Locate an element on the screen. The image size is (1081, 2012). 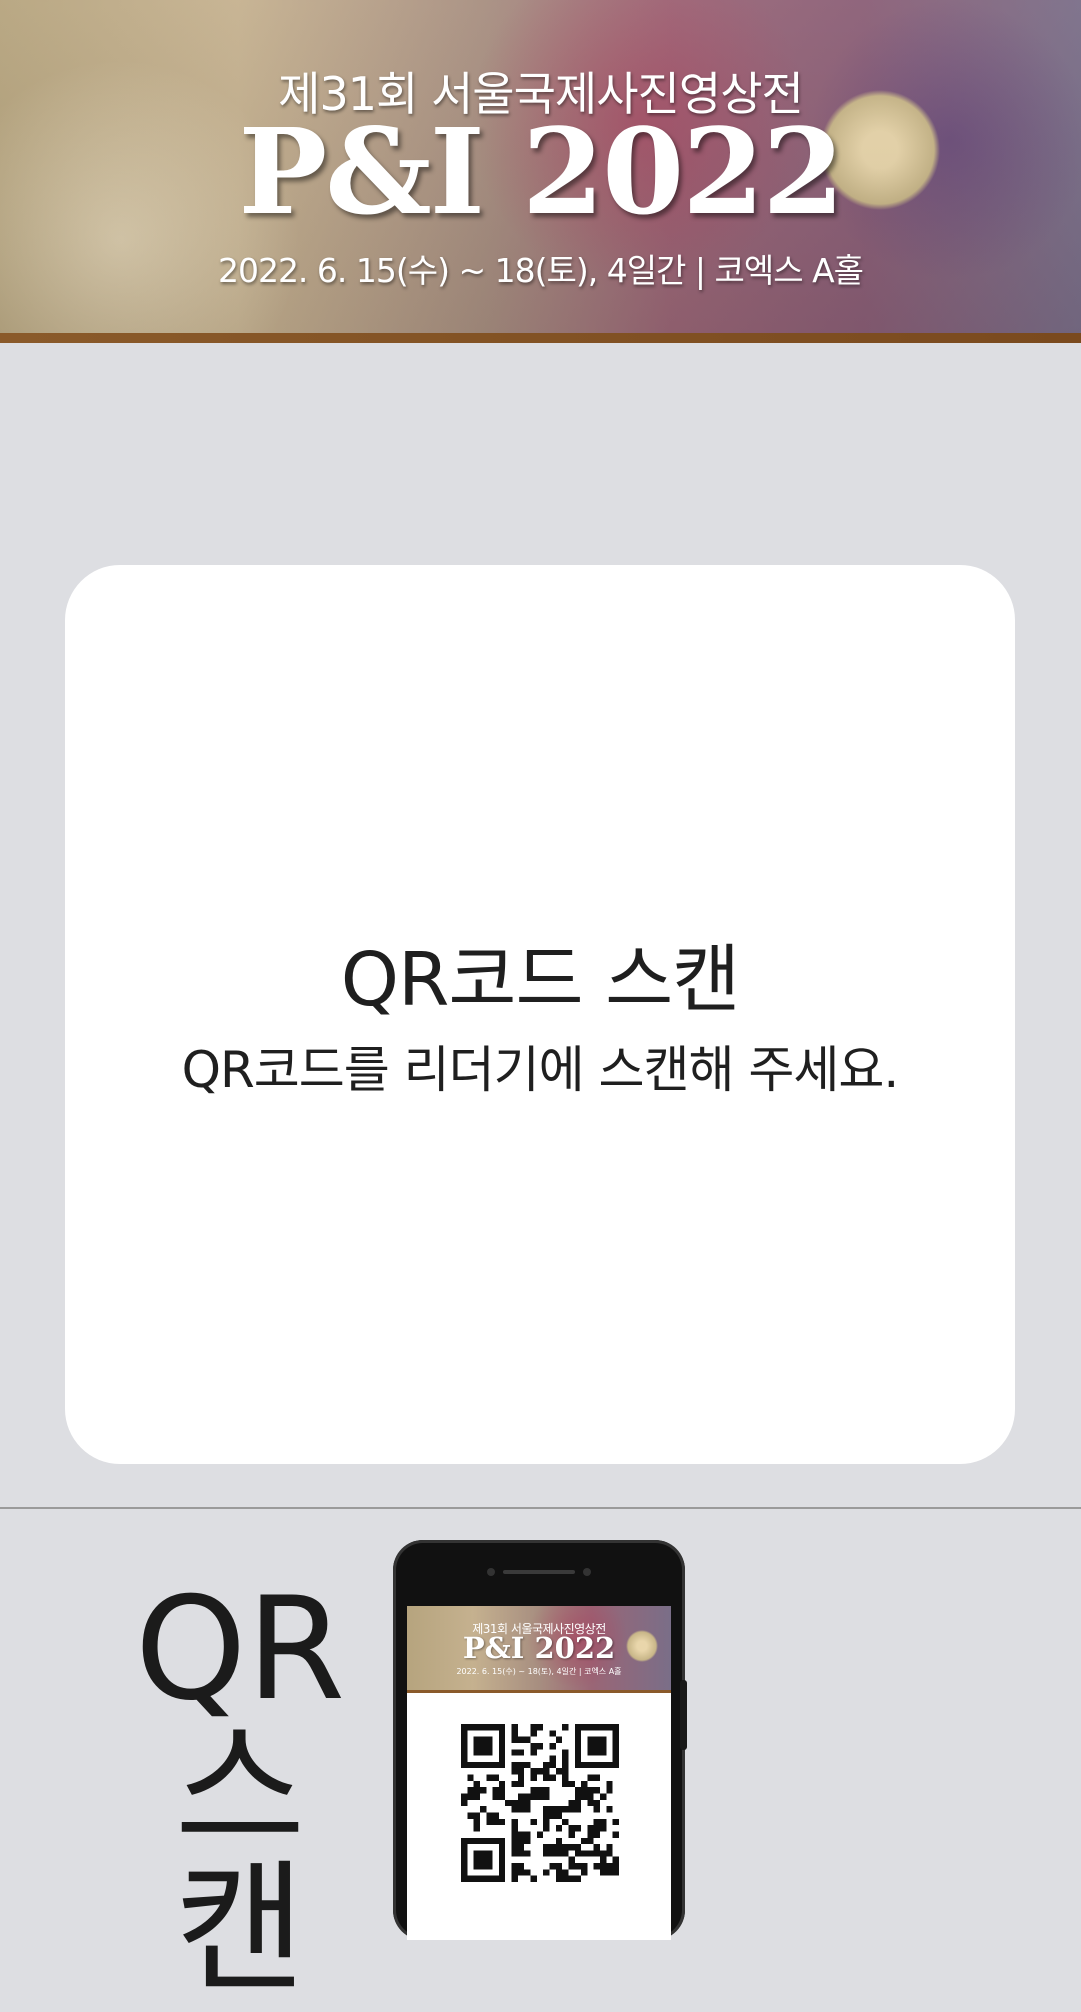
qr-scan-label-line1: QR is located at coordinates (240, 1649).